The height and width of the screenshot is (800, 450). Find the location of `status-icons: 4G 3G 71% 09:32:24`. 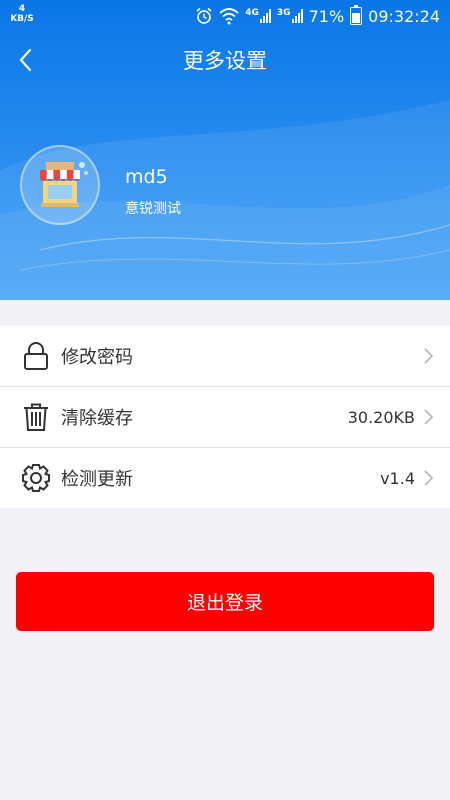

status-icons: 4G 3G 71% 09:32:24 is located at coordinates (317, 16).